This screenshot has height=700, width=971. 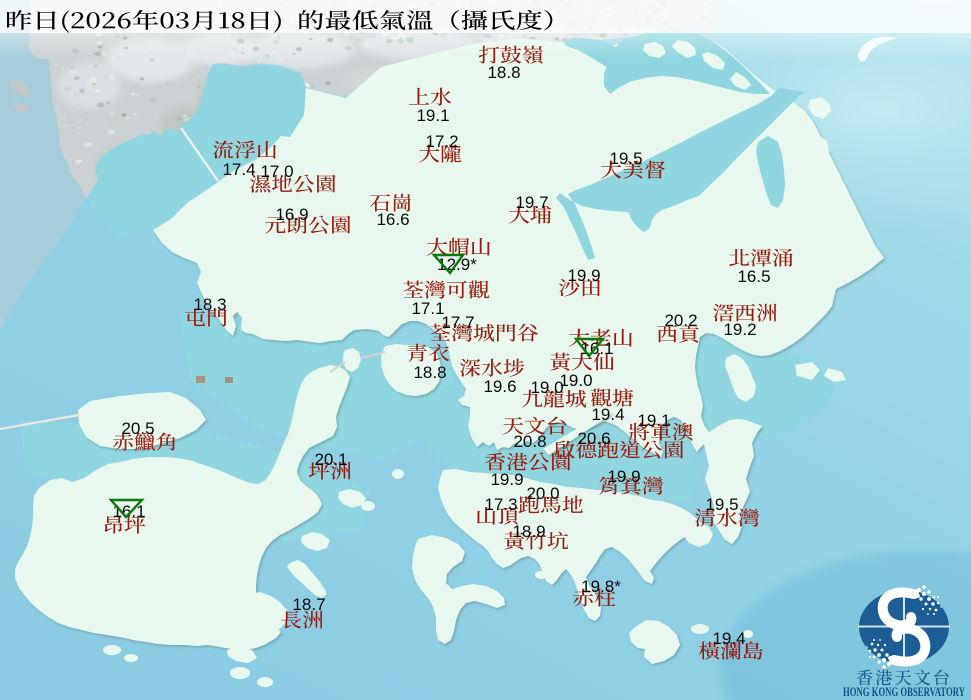 I want to click on svg-text: 17.2, so click(x=441, y=141).